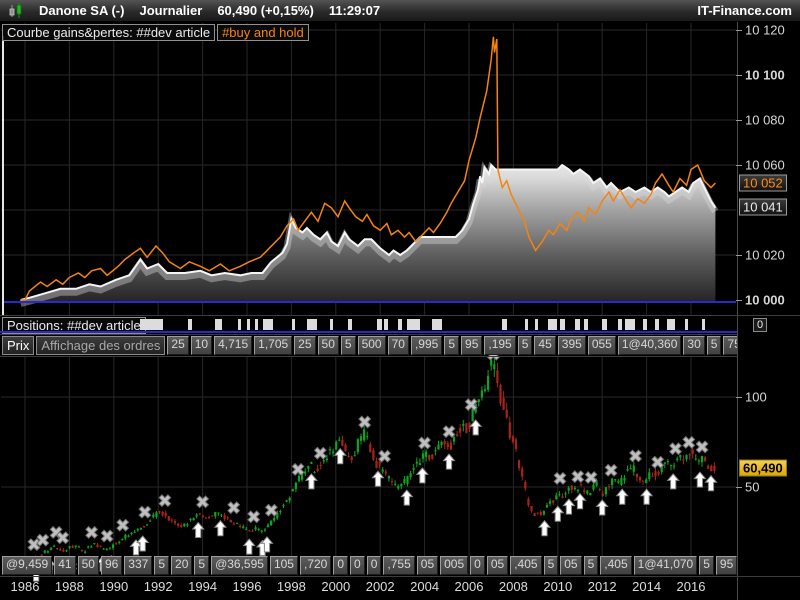  What do you see at coordinates (398, 345) in the screenshot?
I see `order-label: 70` at bounding box center [398, 345].